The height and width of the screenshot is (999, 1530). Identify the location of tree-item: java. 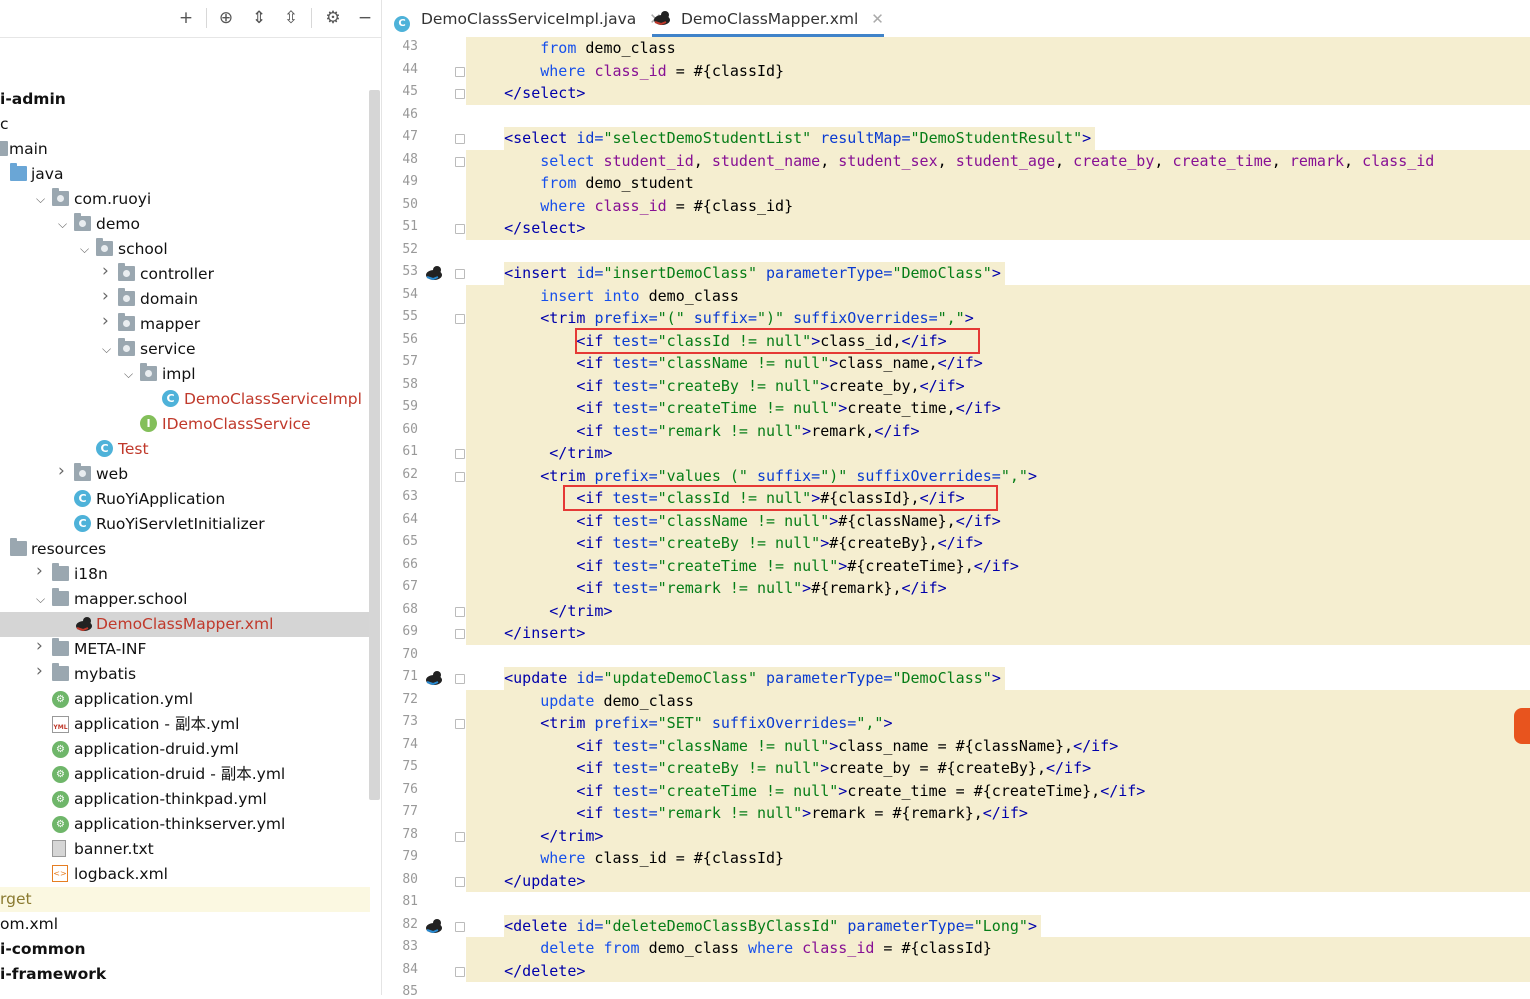
(185, 174).